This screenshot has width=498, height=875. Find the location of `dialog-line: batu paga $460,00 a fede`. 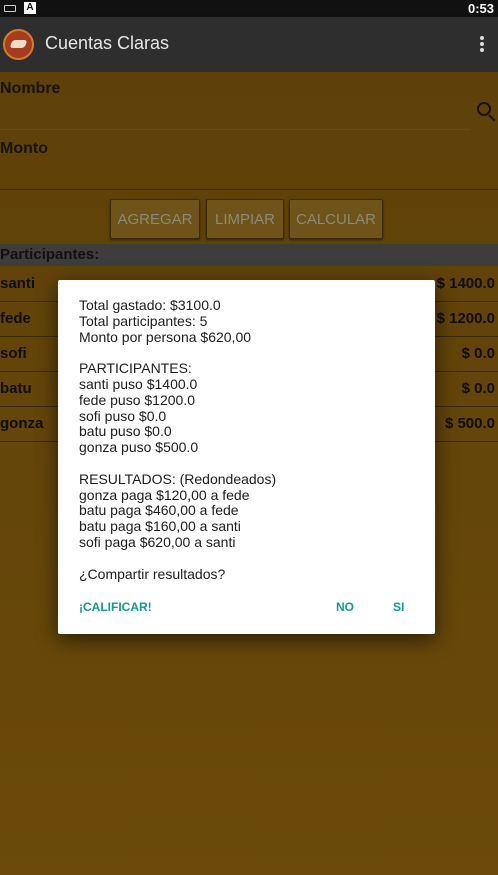

dialog-line: batu paga $460,00 a fede is located at coordinates (159, 510).